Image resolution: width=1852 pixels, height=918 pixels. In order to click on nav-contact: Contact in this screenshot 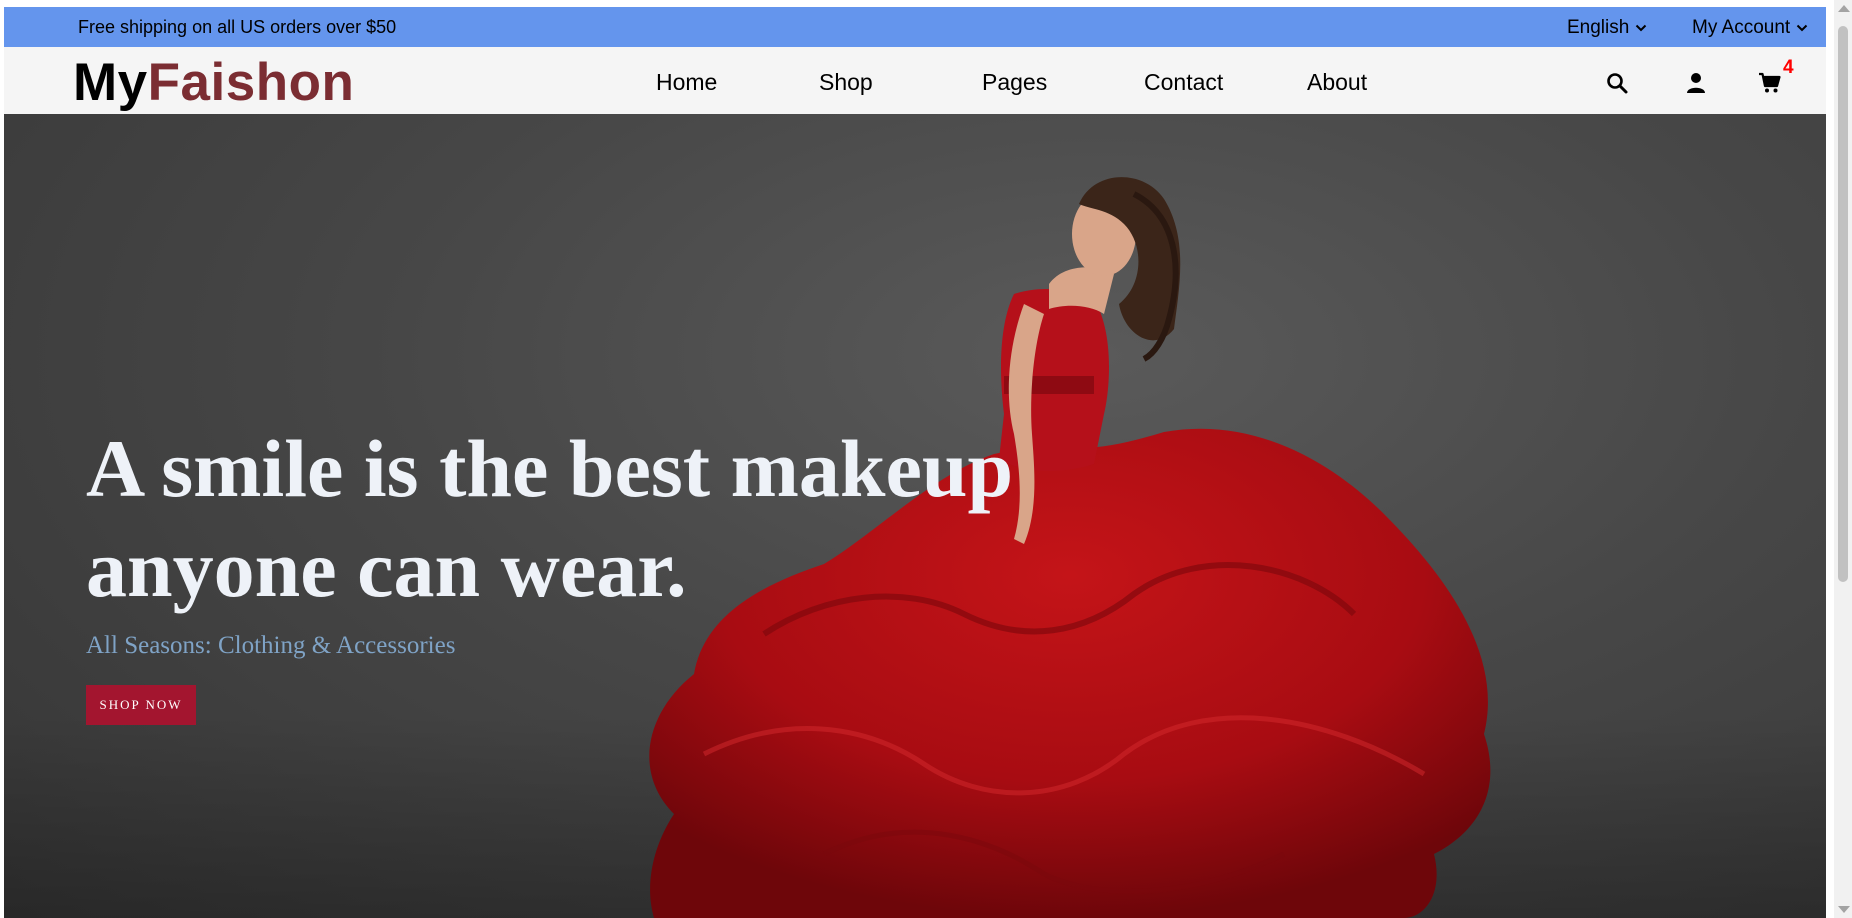, I will do `click(1183, 82)`.